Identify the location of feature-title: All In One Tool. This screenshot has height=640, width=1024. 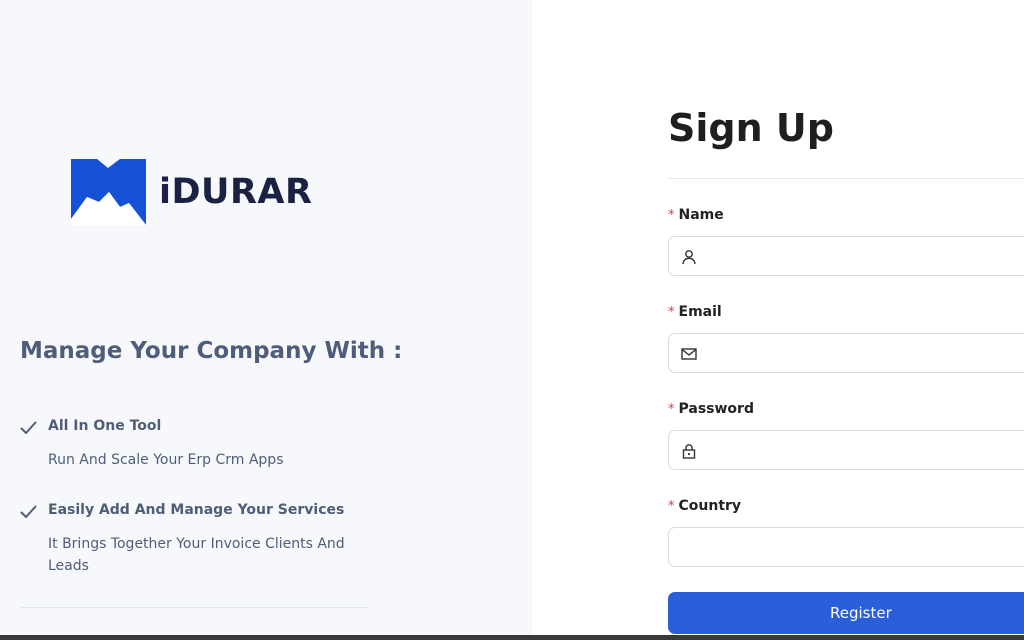
(105, 426).